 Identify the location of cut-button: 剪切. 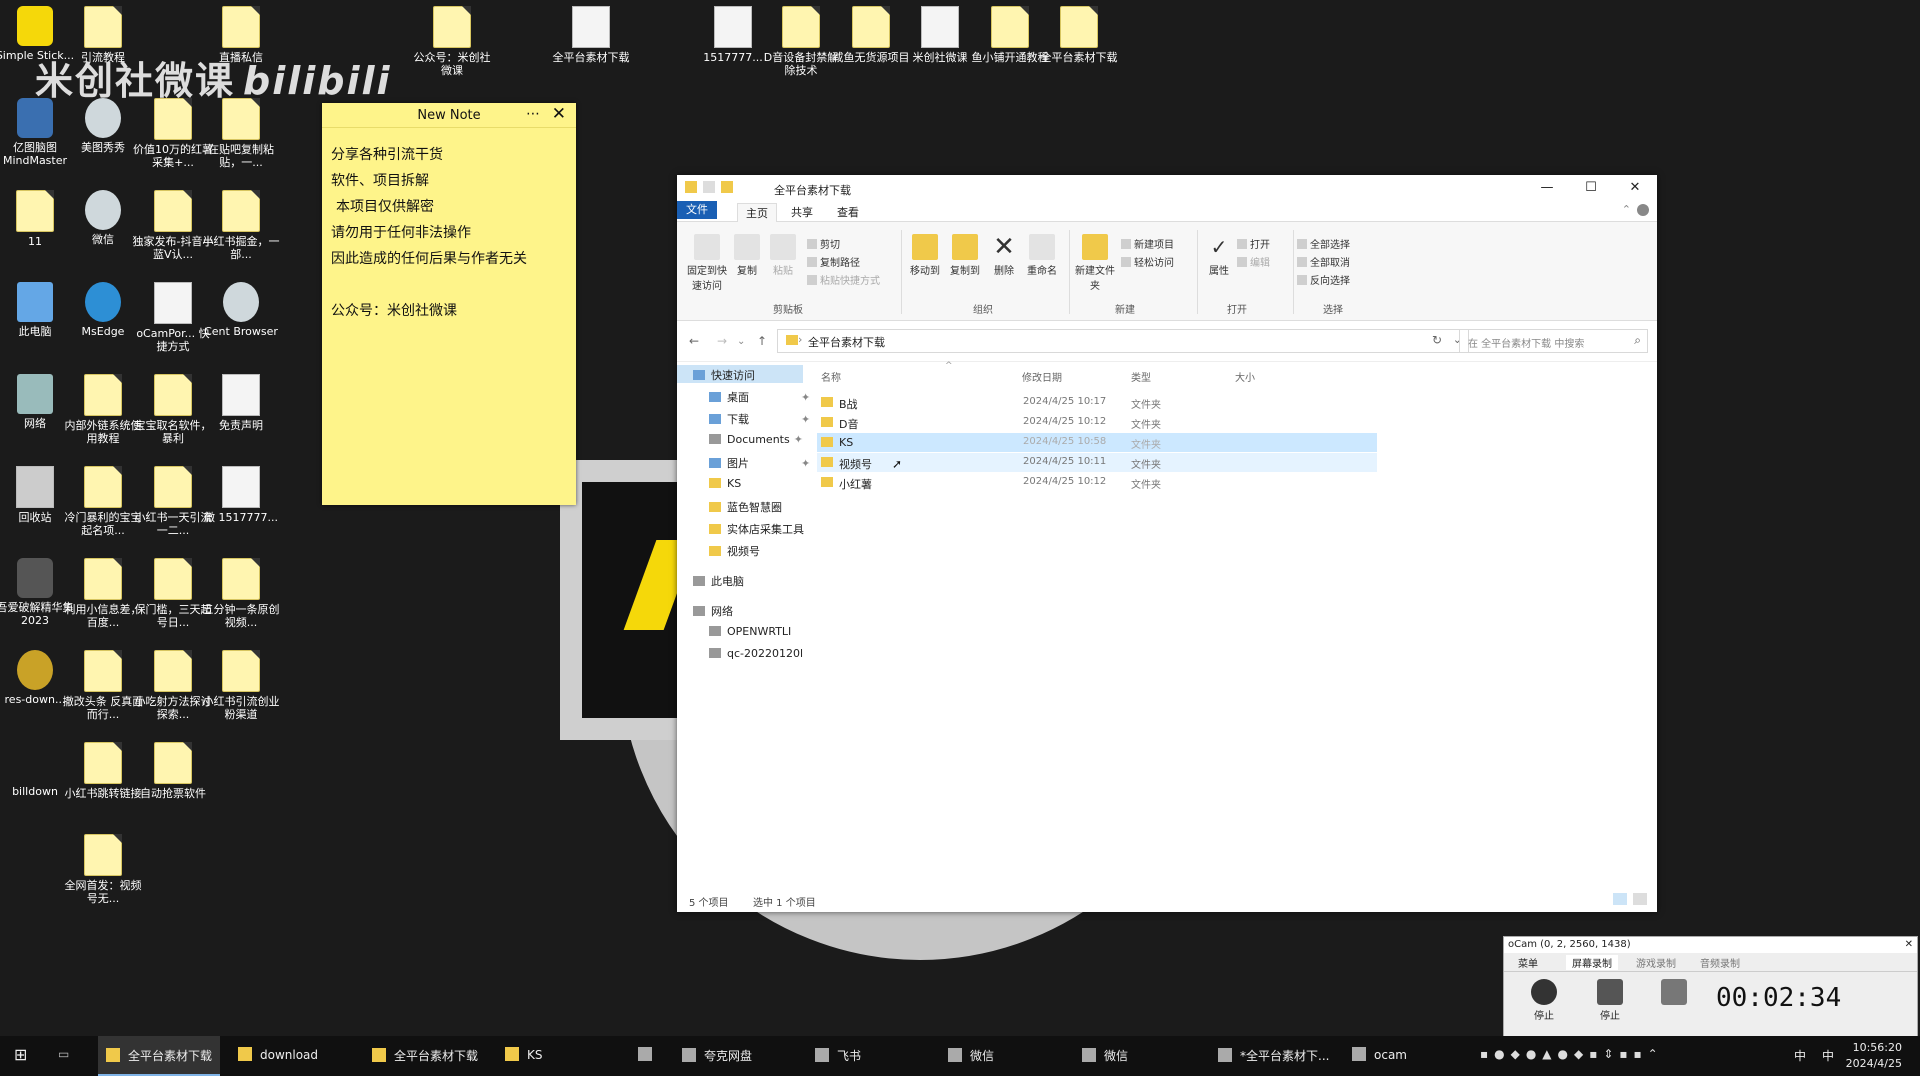
(823, 243).